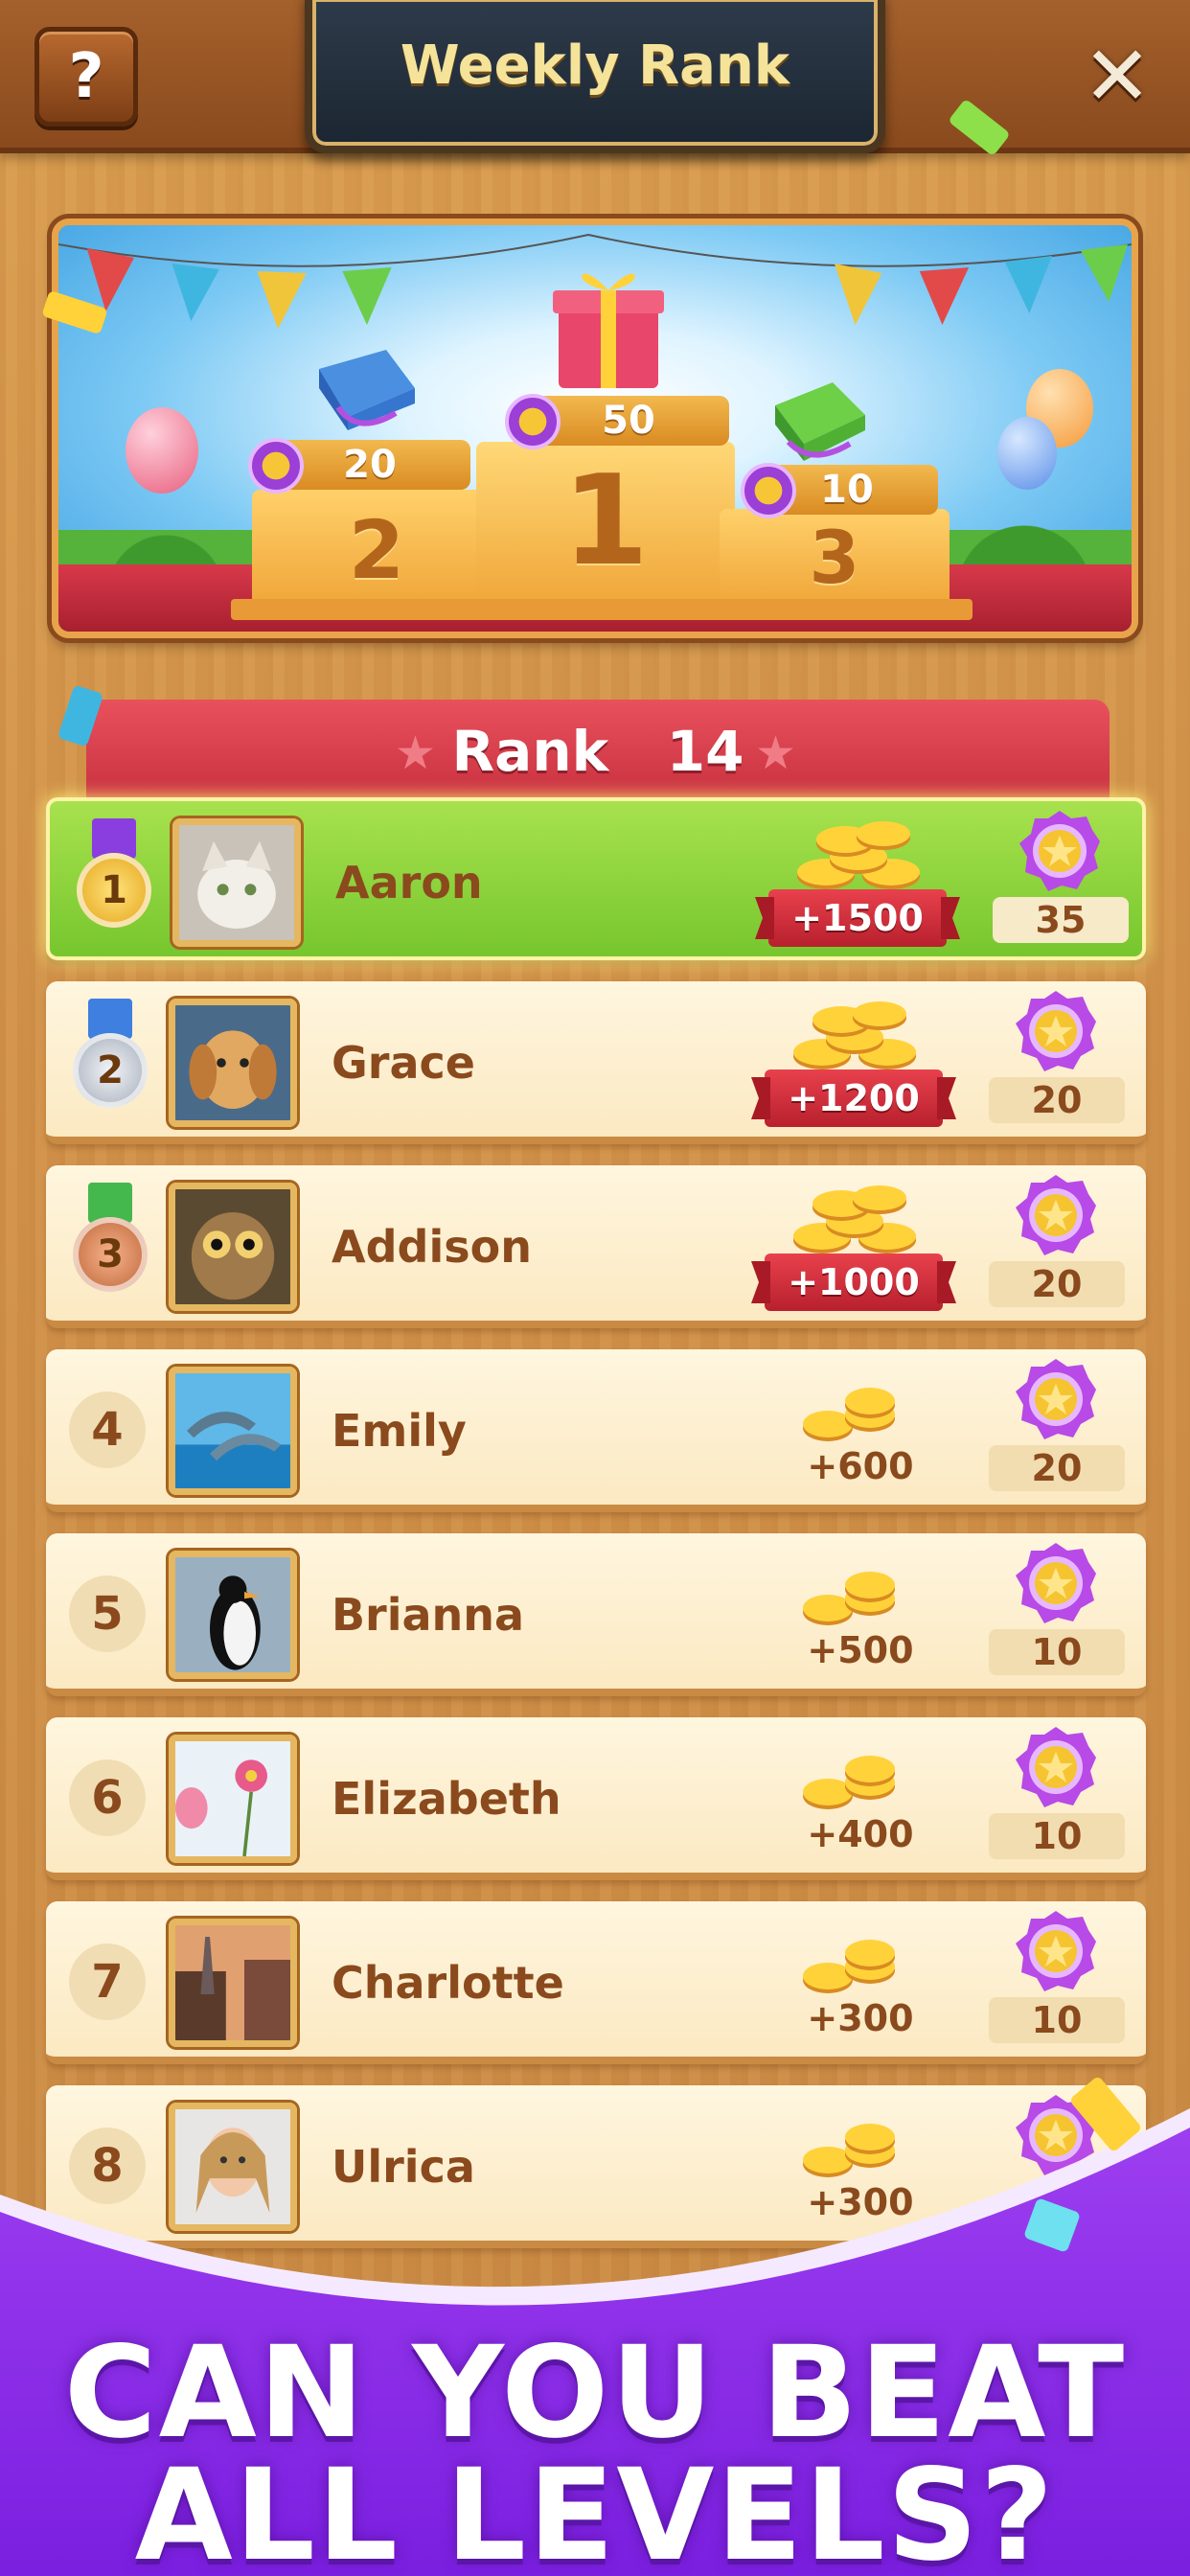 This screenshot has height=2576, width=1190. I want to click on promo-line-2: ALL LEVELS?, so click(595, 2509).